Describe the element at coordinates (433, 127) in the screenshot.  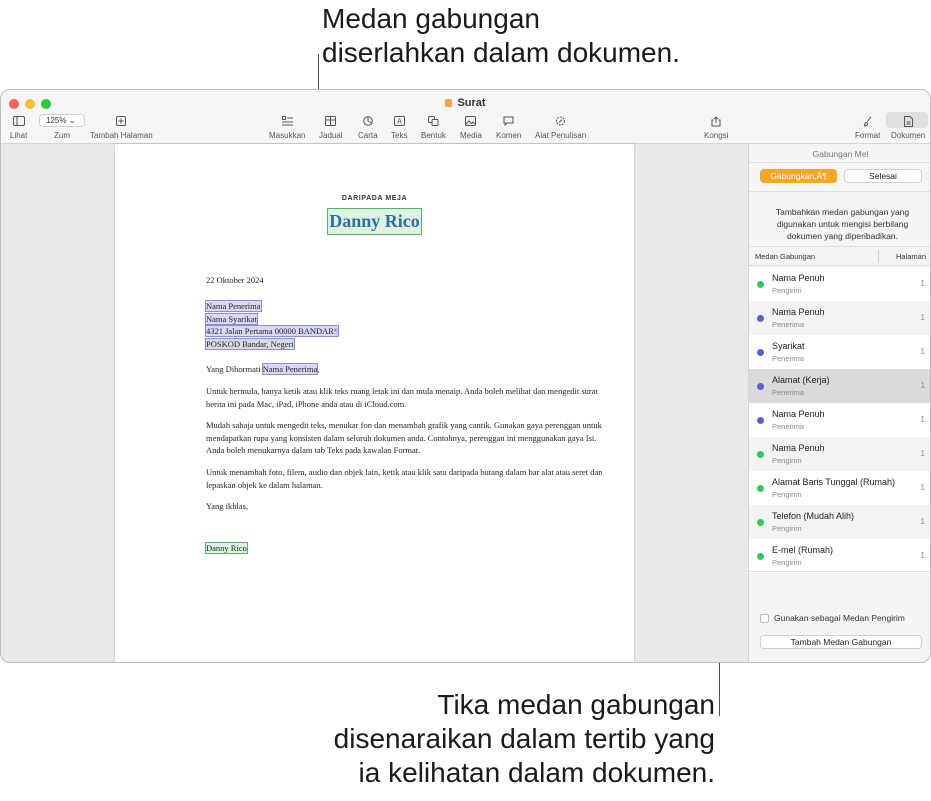
I see `shape-button: Bentuk` at that location.